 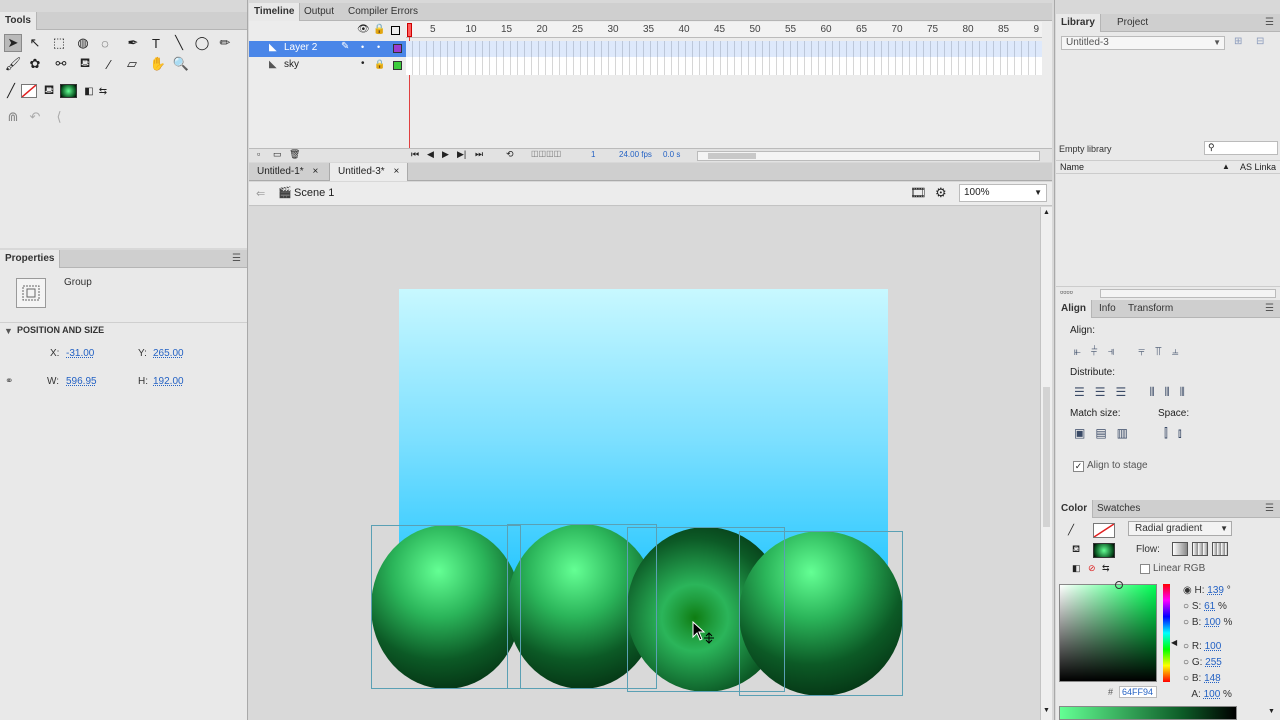 I want to click on tab-info: Info, so click(x=1107, y=309).